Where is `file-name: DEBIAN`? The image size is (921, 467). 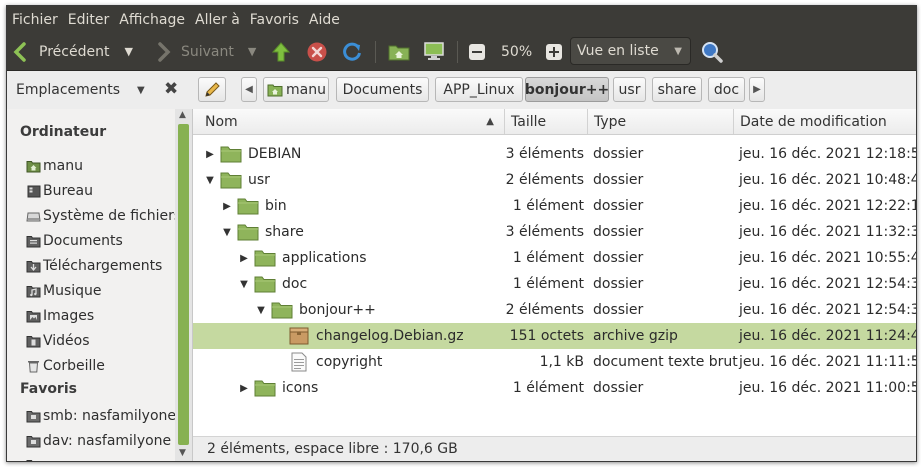 file-name: DEBIAN is located at coordinates (275, 154).